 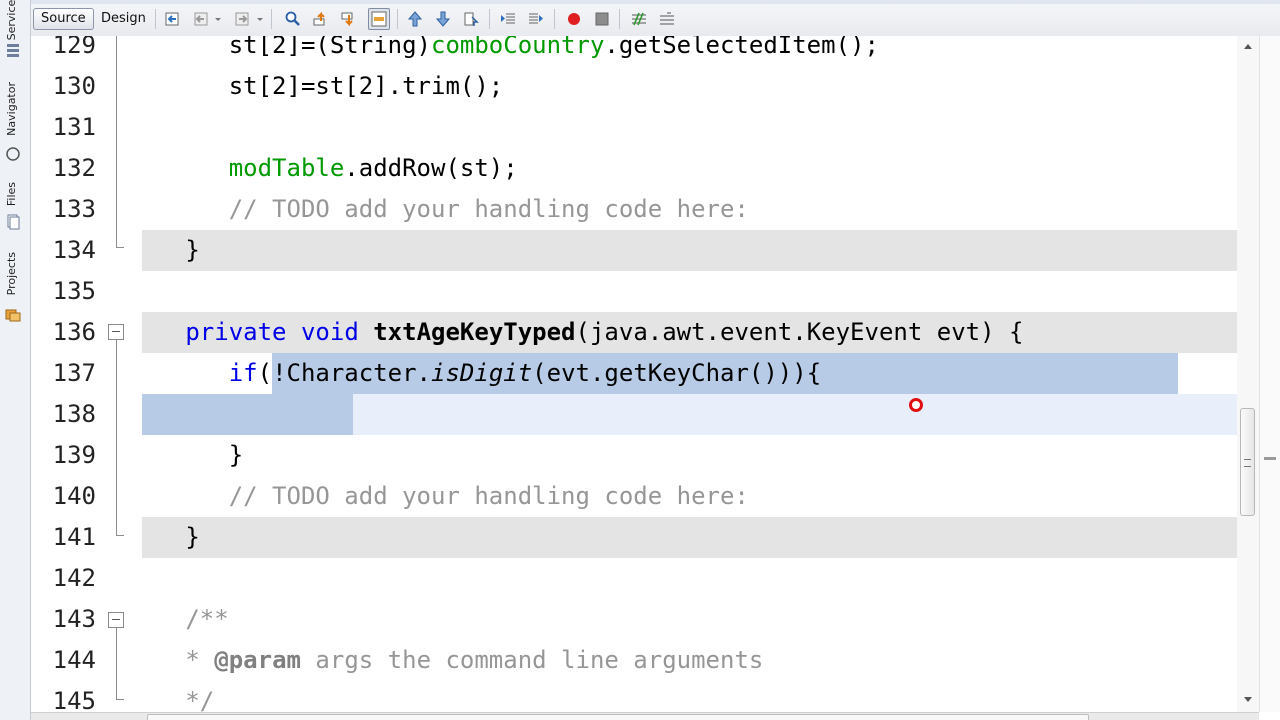 I want to click on back-dropdown-icon, so click(x=218, y=19).